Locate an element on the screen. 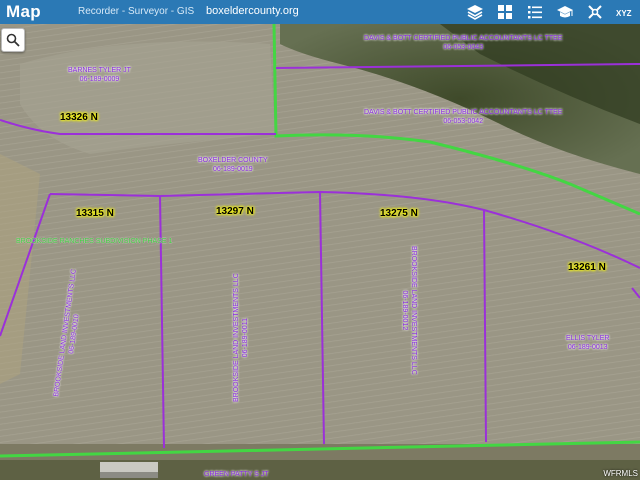 This screenshot has height=480, width=640. parcel-id: 06-189-0011 is located at coordinates (245, 338).